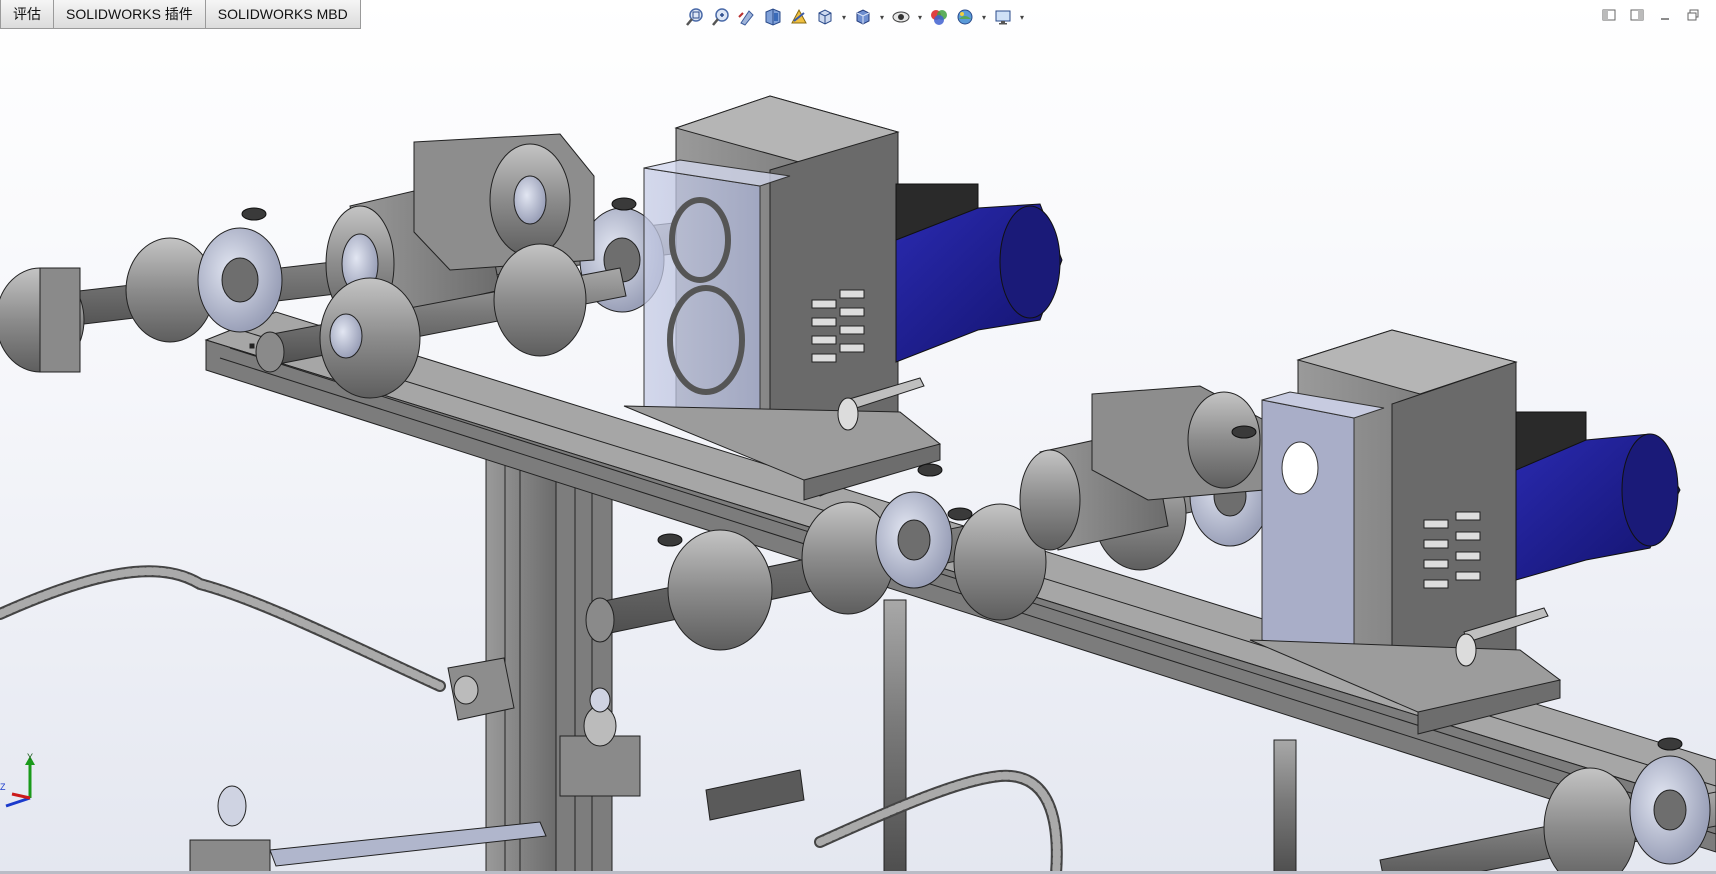  What do you see at coordinates (920, 17) in the screenshot?
I see `hide-show-items-dropdown-caret: ▾` at bounding box center [920, 17].